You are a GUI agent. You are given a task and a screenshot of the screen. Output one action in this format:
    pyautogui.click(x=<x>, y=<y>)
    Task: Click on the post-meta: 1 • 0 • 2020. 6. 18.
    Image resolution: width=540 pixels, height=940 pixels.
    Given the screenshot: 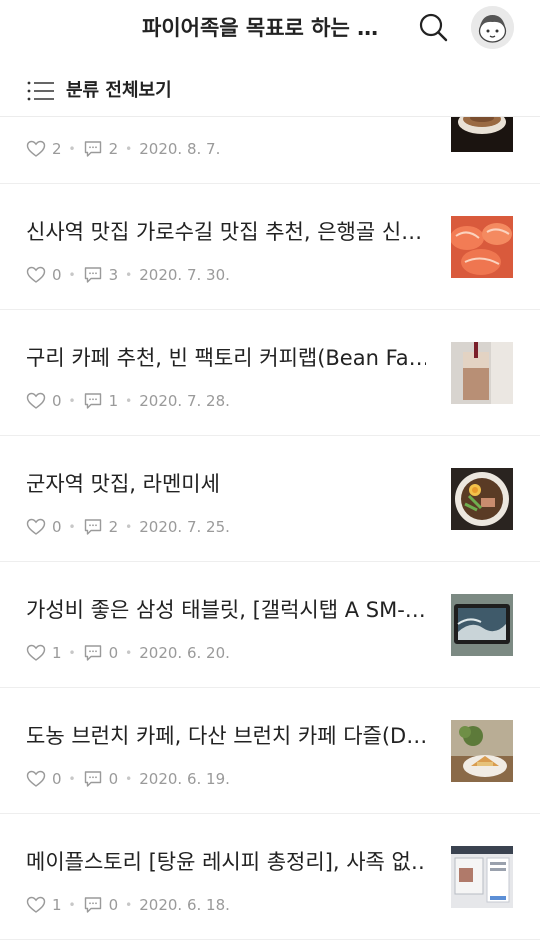 What is the action you would take?
    pyautogui.click(x=128, y=905)
    